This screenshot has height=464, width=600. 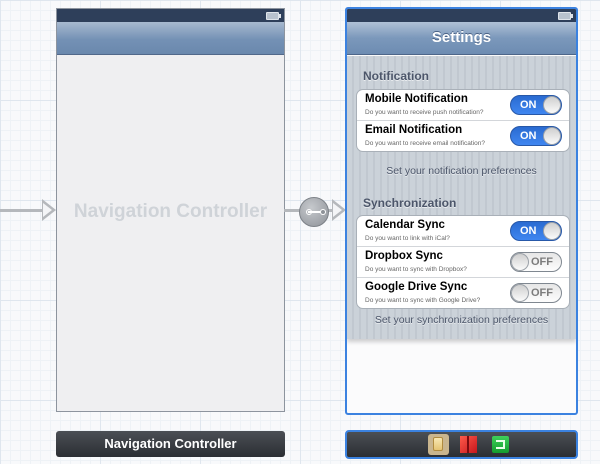 I want to click on cell-title: Dropbox Sync, so click(x=404, y=256).